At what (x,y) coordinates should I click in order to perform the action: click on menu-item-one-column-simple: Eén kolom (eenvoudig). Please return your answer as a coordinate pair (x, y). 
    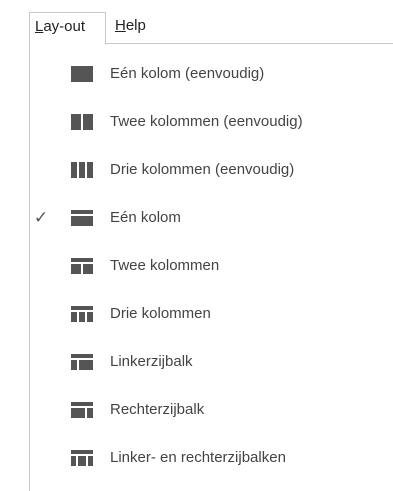
    Looking at the image, I should click on (211, 74).